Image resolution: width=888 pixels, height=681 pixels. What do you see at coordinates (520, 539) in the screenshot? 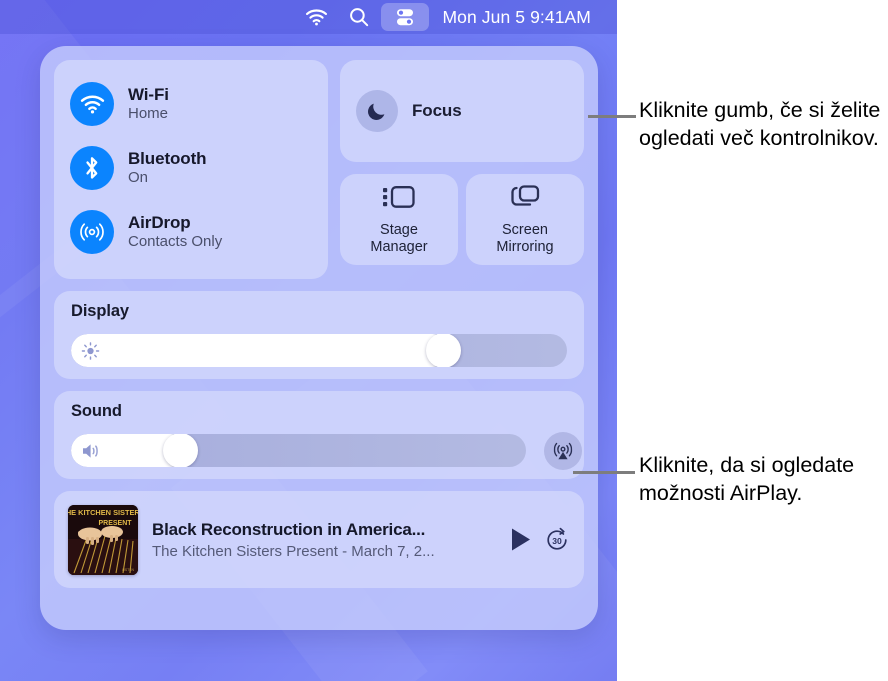
I see `play-button` at bounding box center [520, 539].